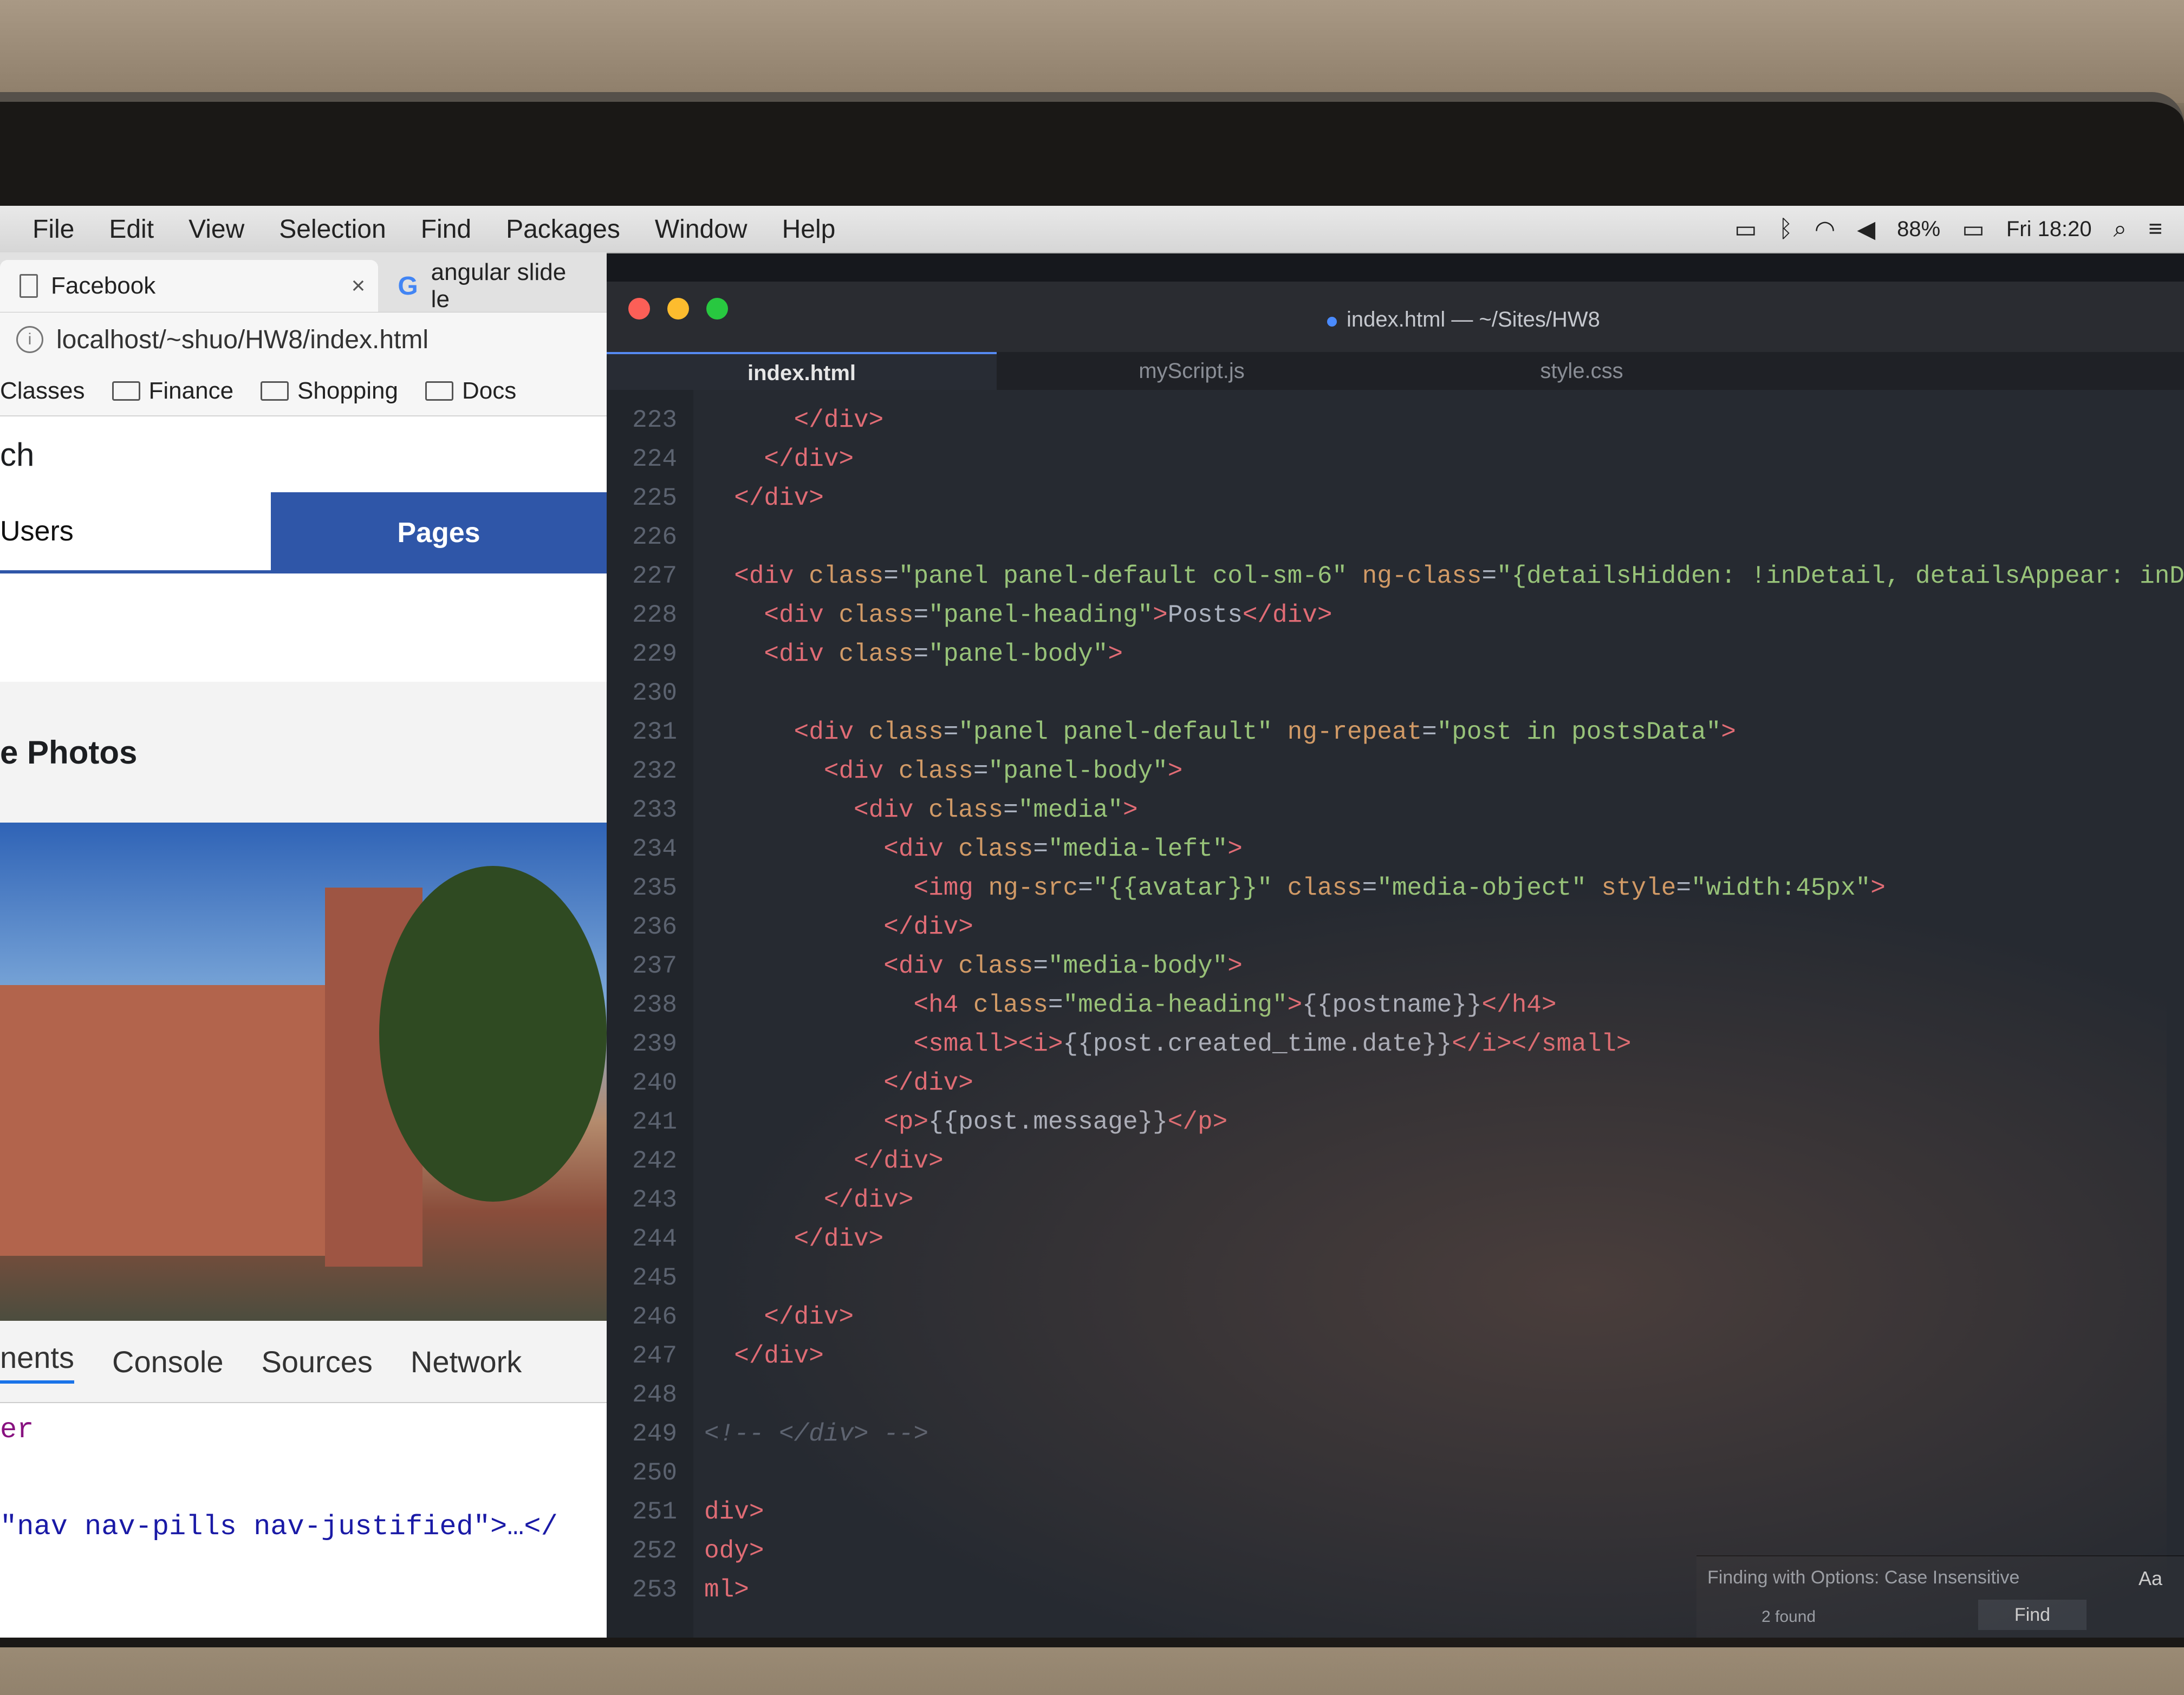  Describe the element at coordinates (809, 229) in the screenshot. I see `menu-help: Help` at that location.